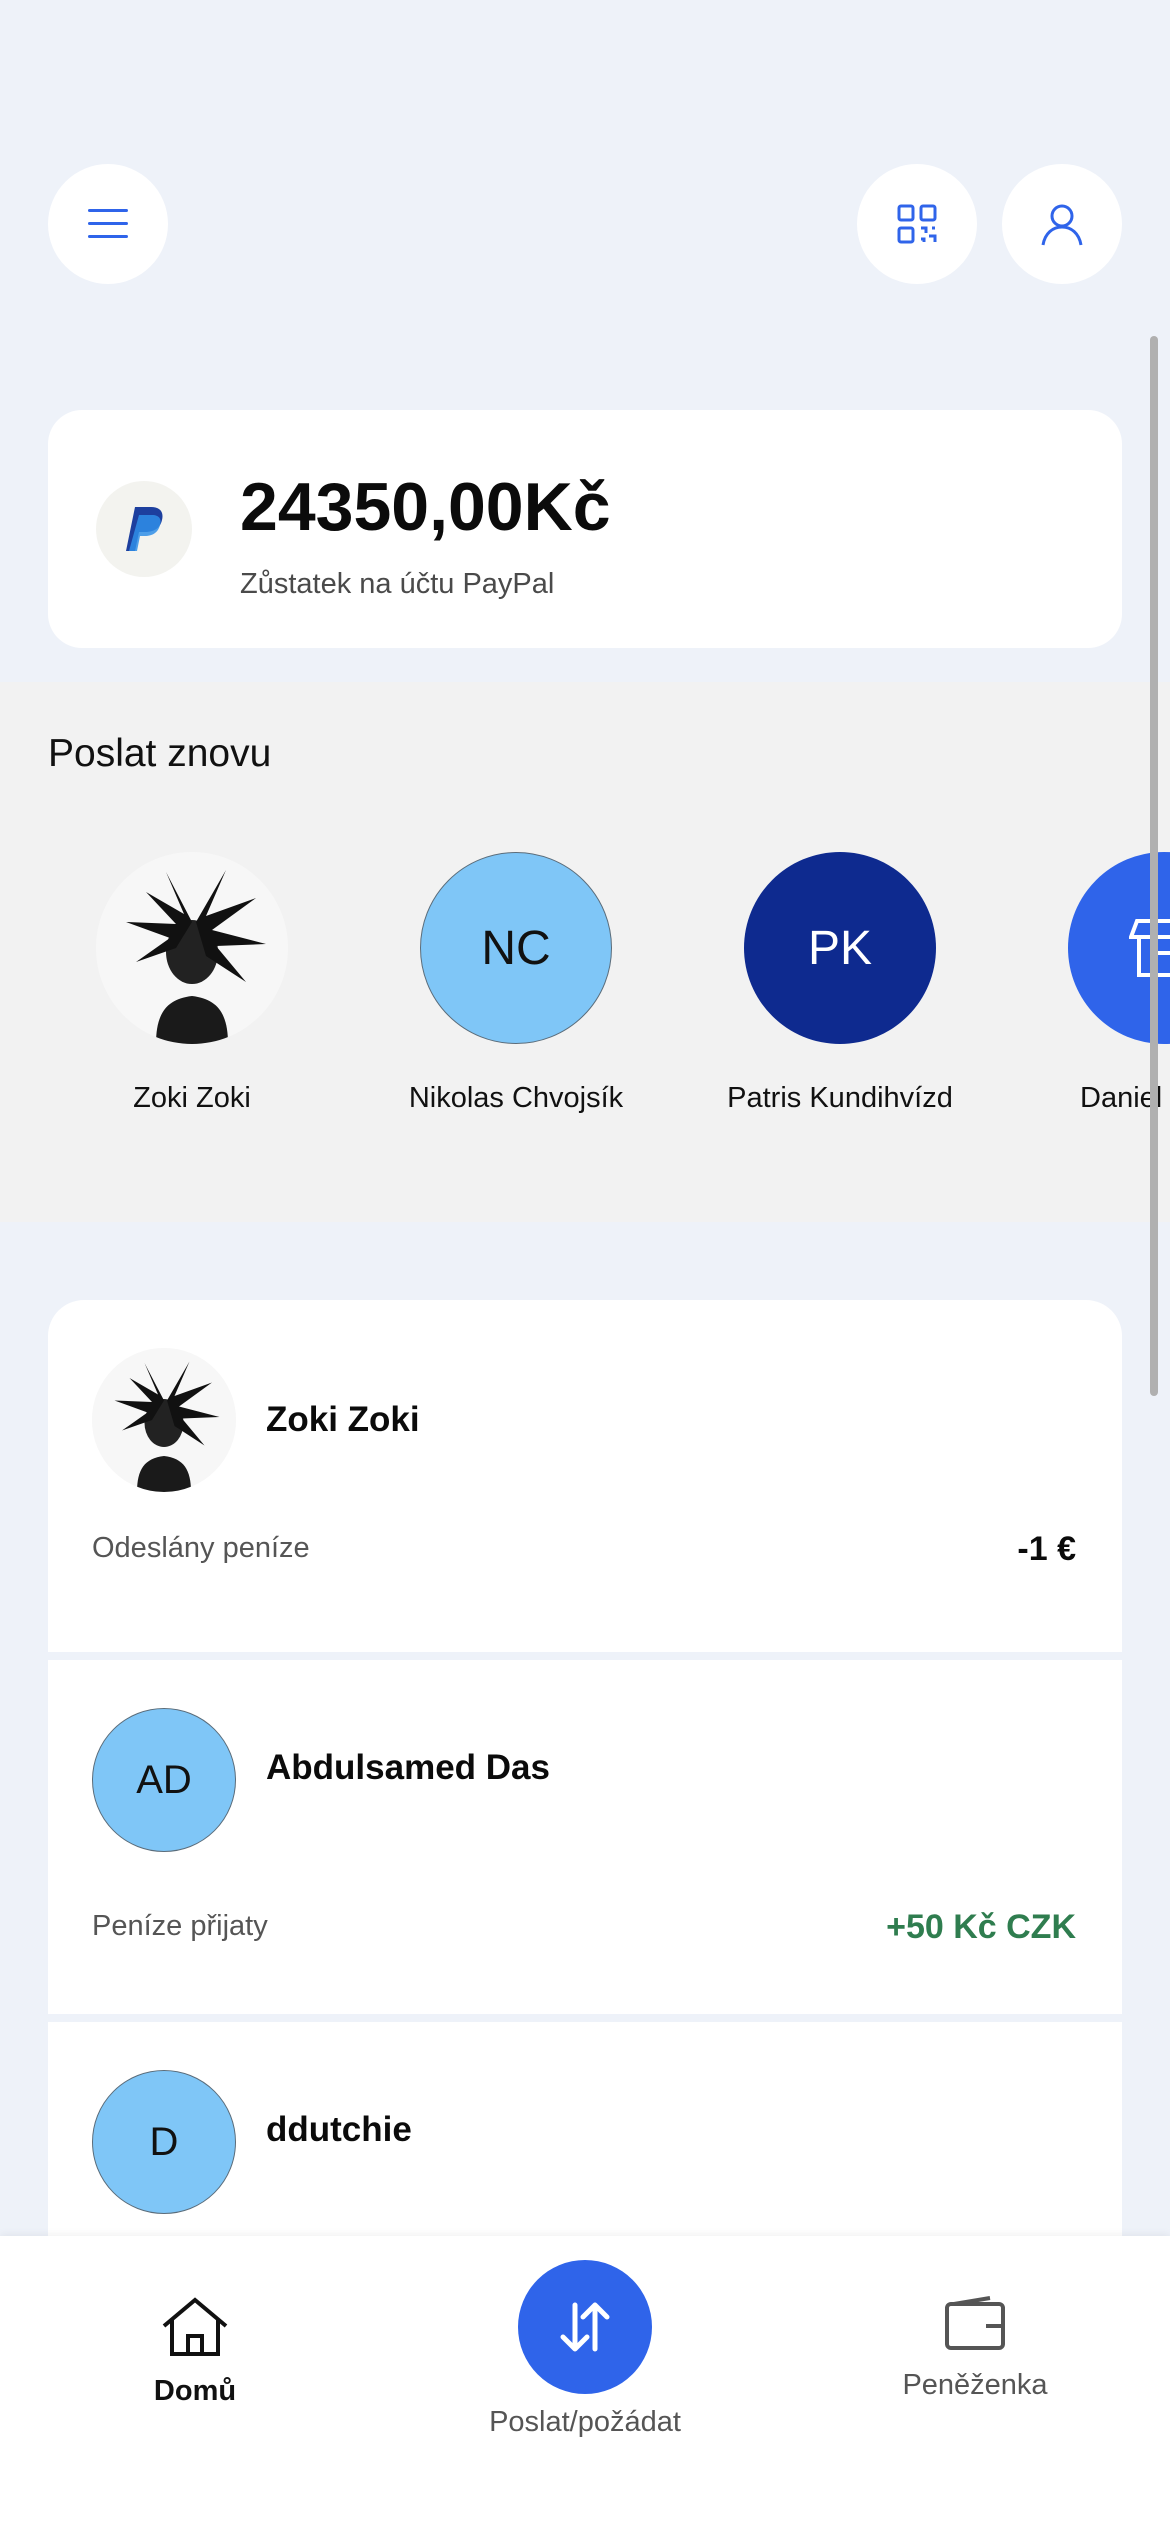 The width and height of the screenshot is (1170, 2532). I want to click on home-icon, so click(195, 2326).